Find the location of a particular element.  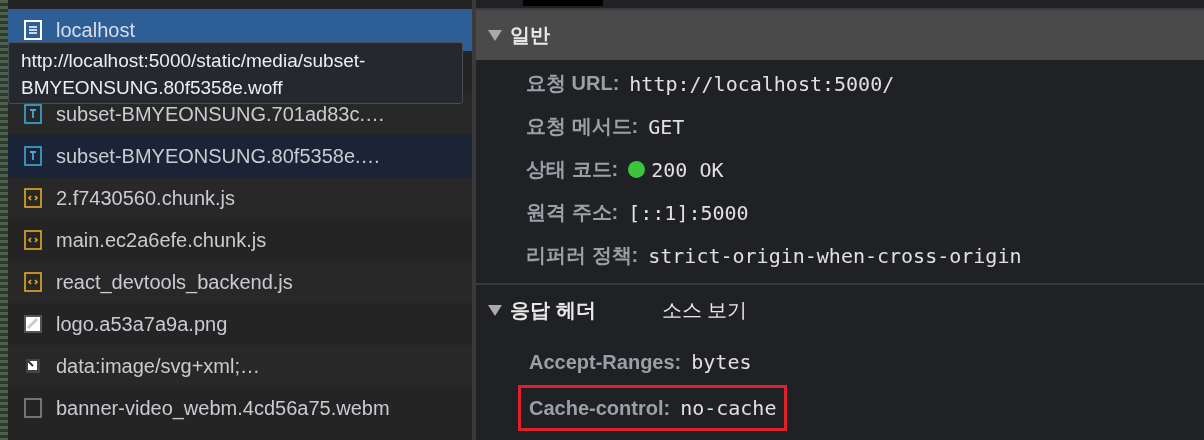

header-name: Cache-control: is located at coordinates (600, 408).